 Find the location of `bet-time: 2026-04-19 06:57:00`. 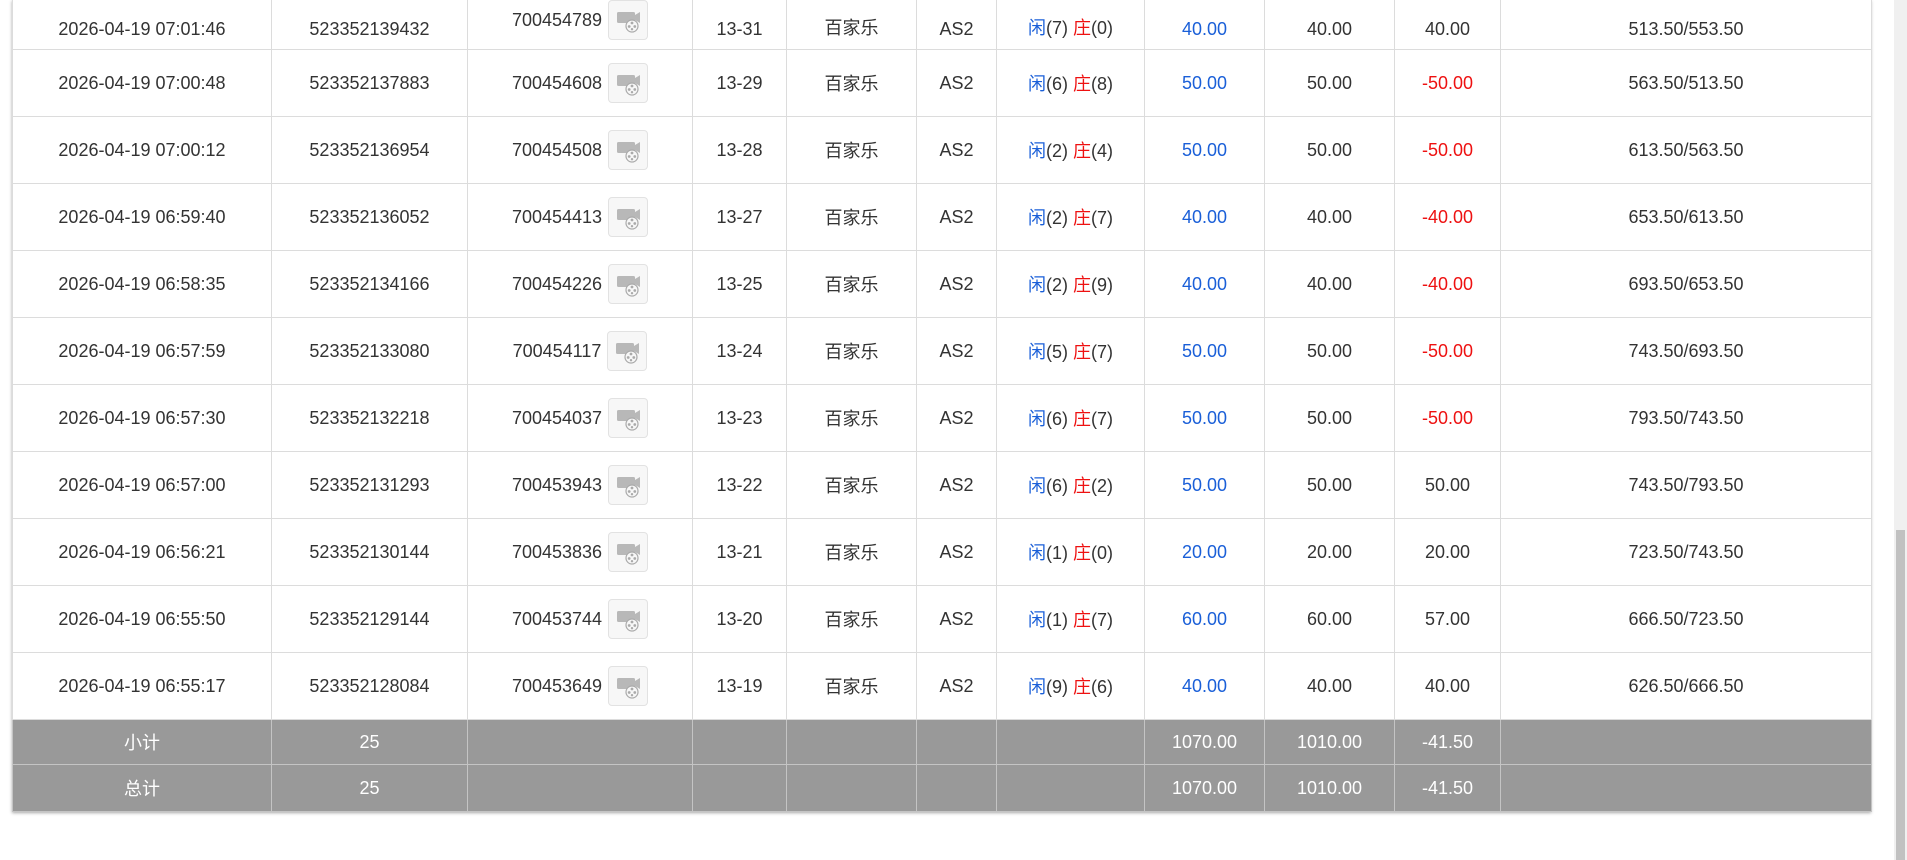

bet-time: 2026-04-19 06:57:00 is located at coordinates (142, 485).